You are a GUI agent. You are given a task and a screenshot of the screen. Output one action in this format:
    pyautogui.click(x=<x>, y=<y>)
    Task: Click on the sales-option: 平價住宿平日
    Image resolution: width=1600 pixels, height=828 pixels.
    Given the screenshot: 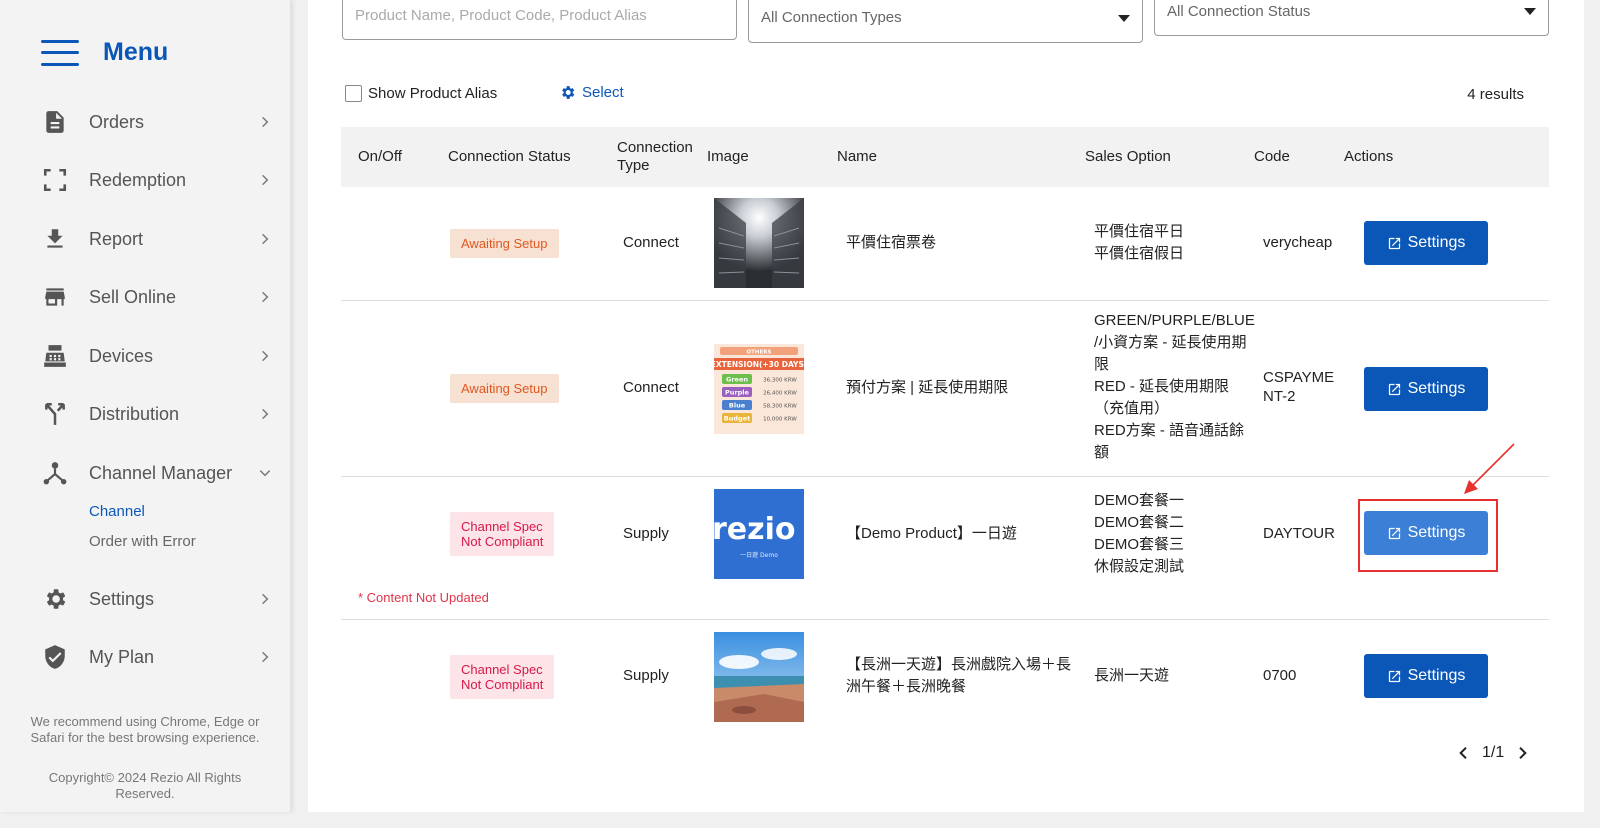 What is the action you would take?
    pyautogui.click(x=1139, y=231)
    